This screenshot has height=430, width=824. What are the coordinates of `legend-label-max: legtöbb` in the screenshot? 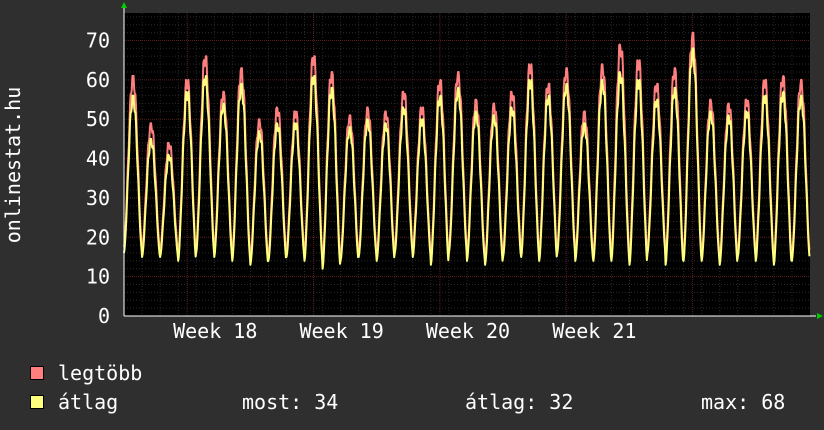 It's located at (100, 373).